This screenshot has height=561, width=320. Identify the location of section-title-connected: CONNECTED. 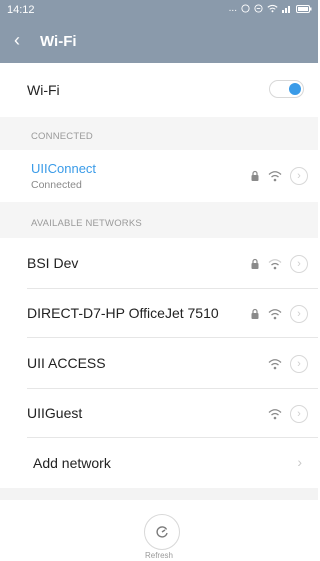
(62, 136).